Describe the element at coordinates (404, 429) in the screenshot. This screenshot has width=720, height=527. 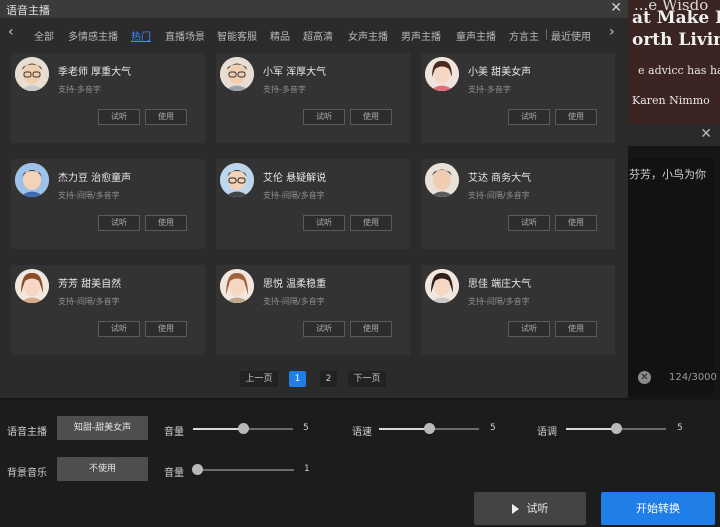
I see `speed-slider-fill` at that location.